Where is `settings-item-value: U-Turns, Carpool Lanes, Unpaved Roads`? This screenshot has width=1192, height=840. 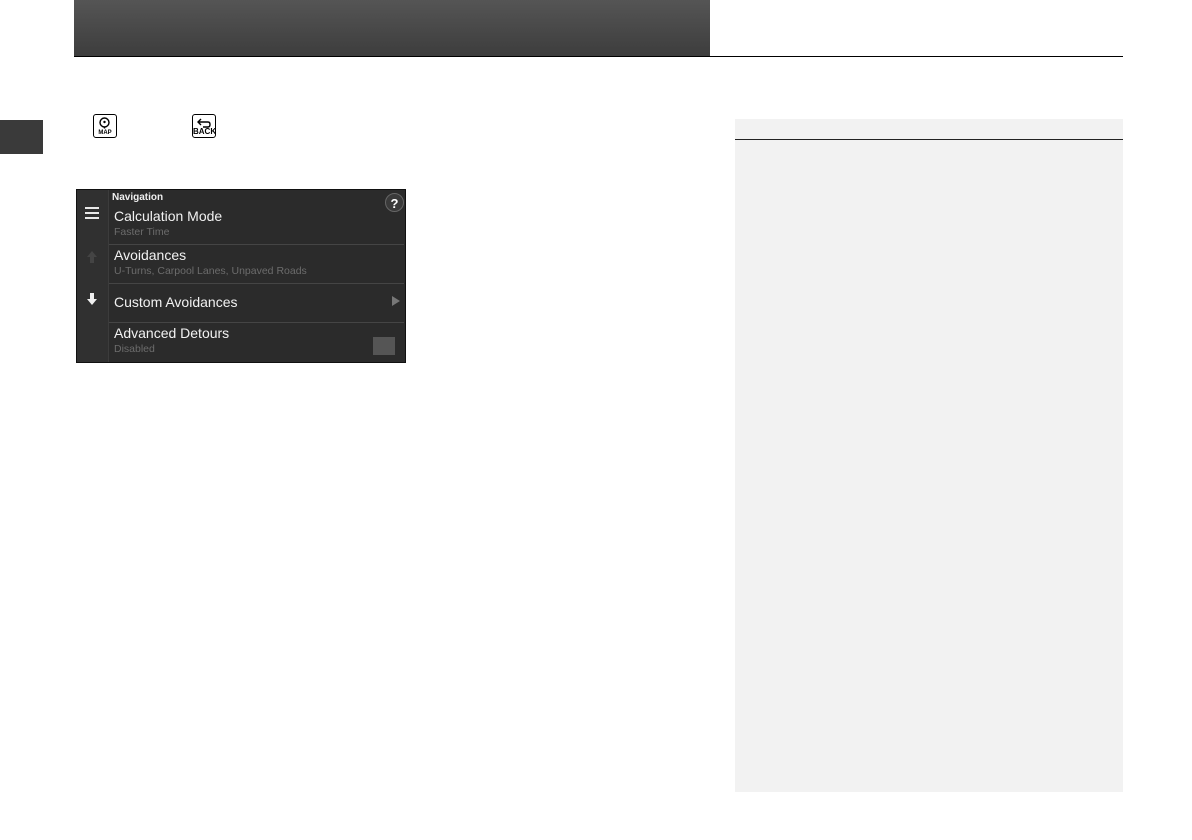
settings-item-value: U-Turns, Carpool Lanes, Unpaved Roads is located at coordinates (210, 271).